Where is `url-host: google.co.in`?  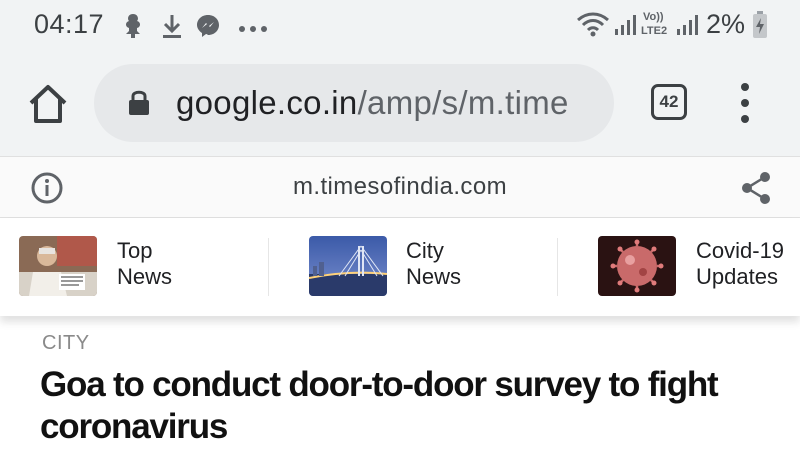 url-host: google.co.in is located at coordinates (267, 102).